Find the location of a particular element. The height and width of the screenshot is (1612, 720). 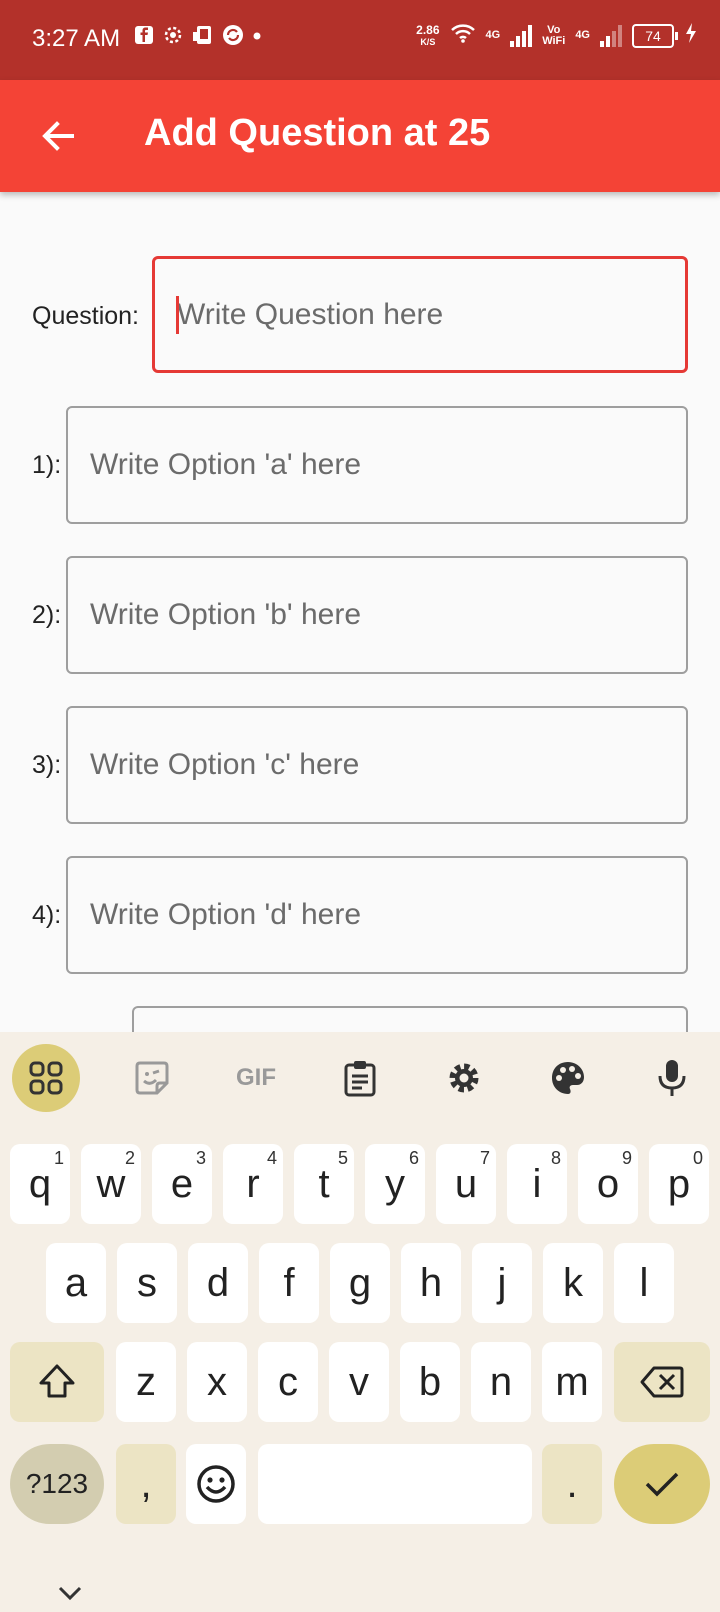

enter-key is located at coordinates (662, 1484).